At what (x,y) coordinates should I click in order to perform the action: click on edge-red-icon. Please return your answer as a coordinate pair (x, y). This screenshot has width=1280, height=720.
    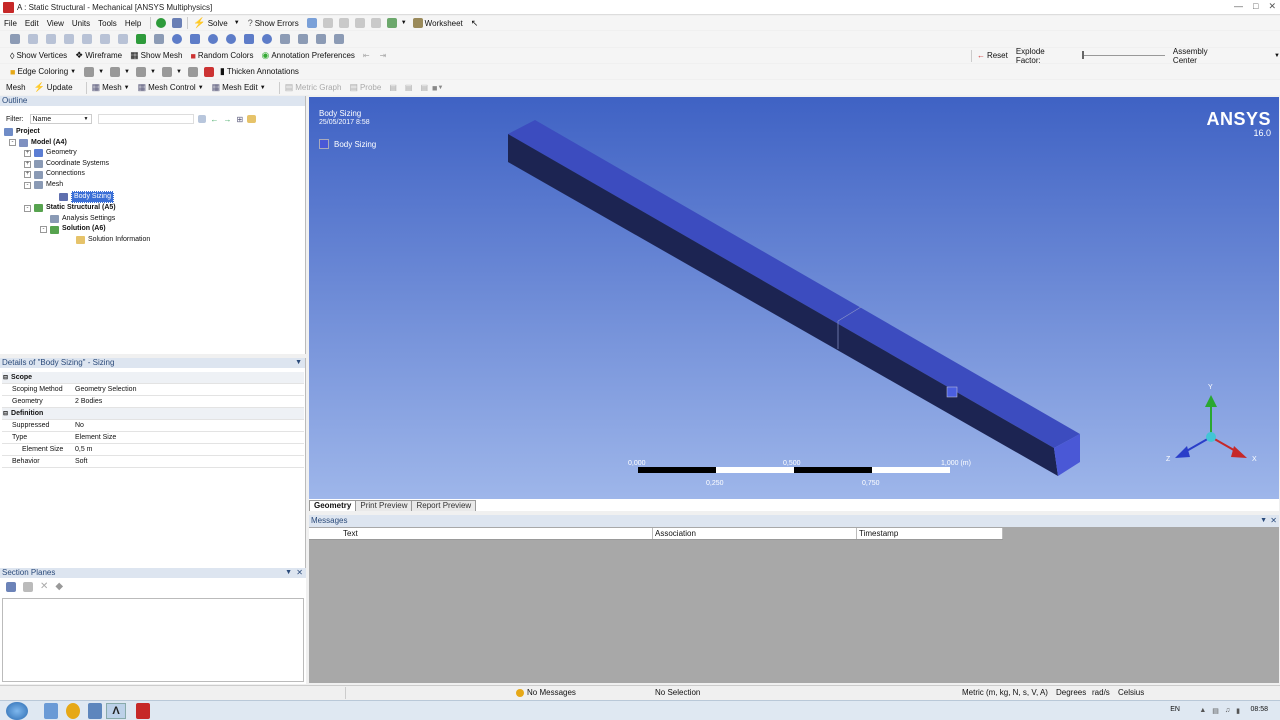
    Looking at the image, I should click on (208, 71).